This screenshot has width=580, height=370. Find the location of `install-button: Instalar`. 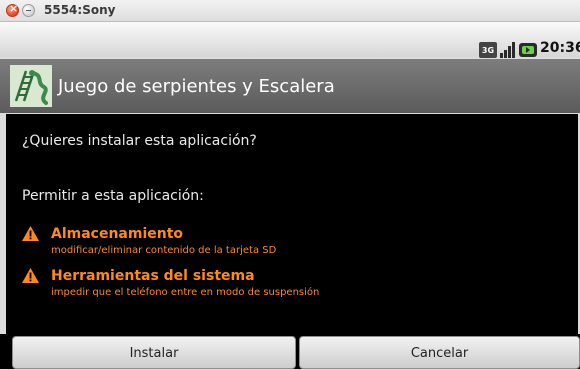

install-button: Instalar is located at coordinates (154, 352).